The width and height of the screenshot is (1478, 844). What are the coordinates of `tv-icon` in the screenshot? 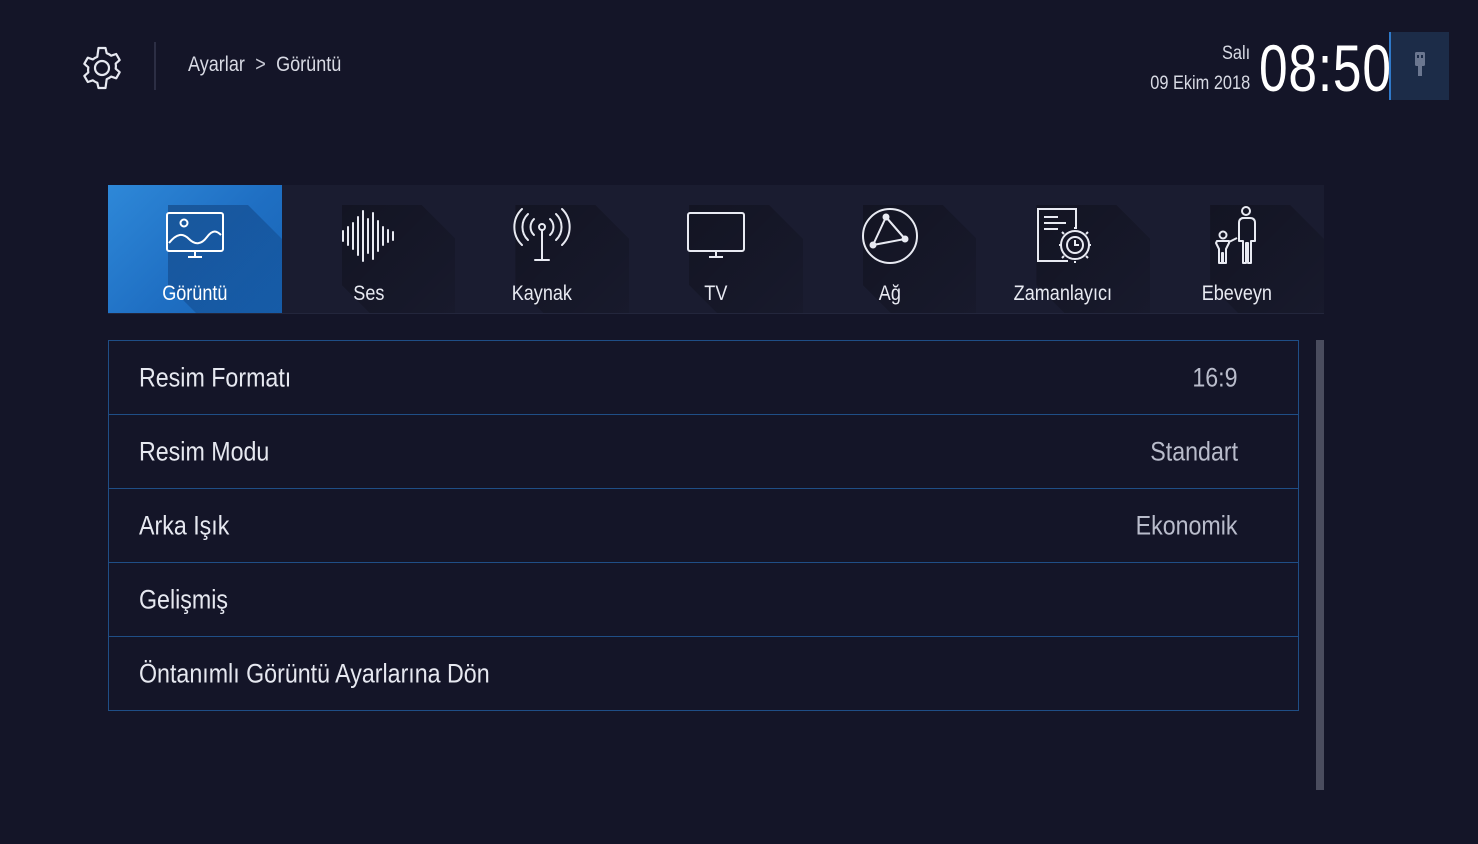 It's located at (715, 235).